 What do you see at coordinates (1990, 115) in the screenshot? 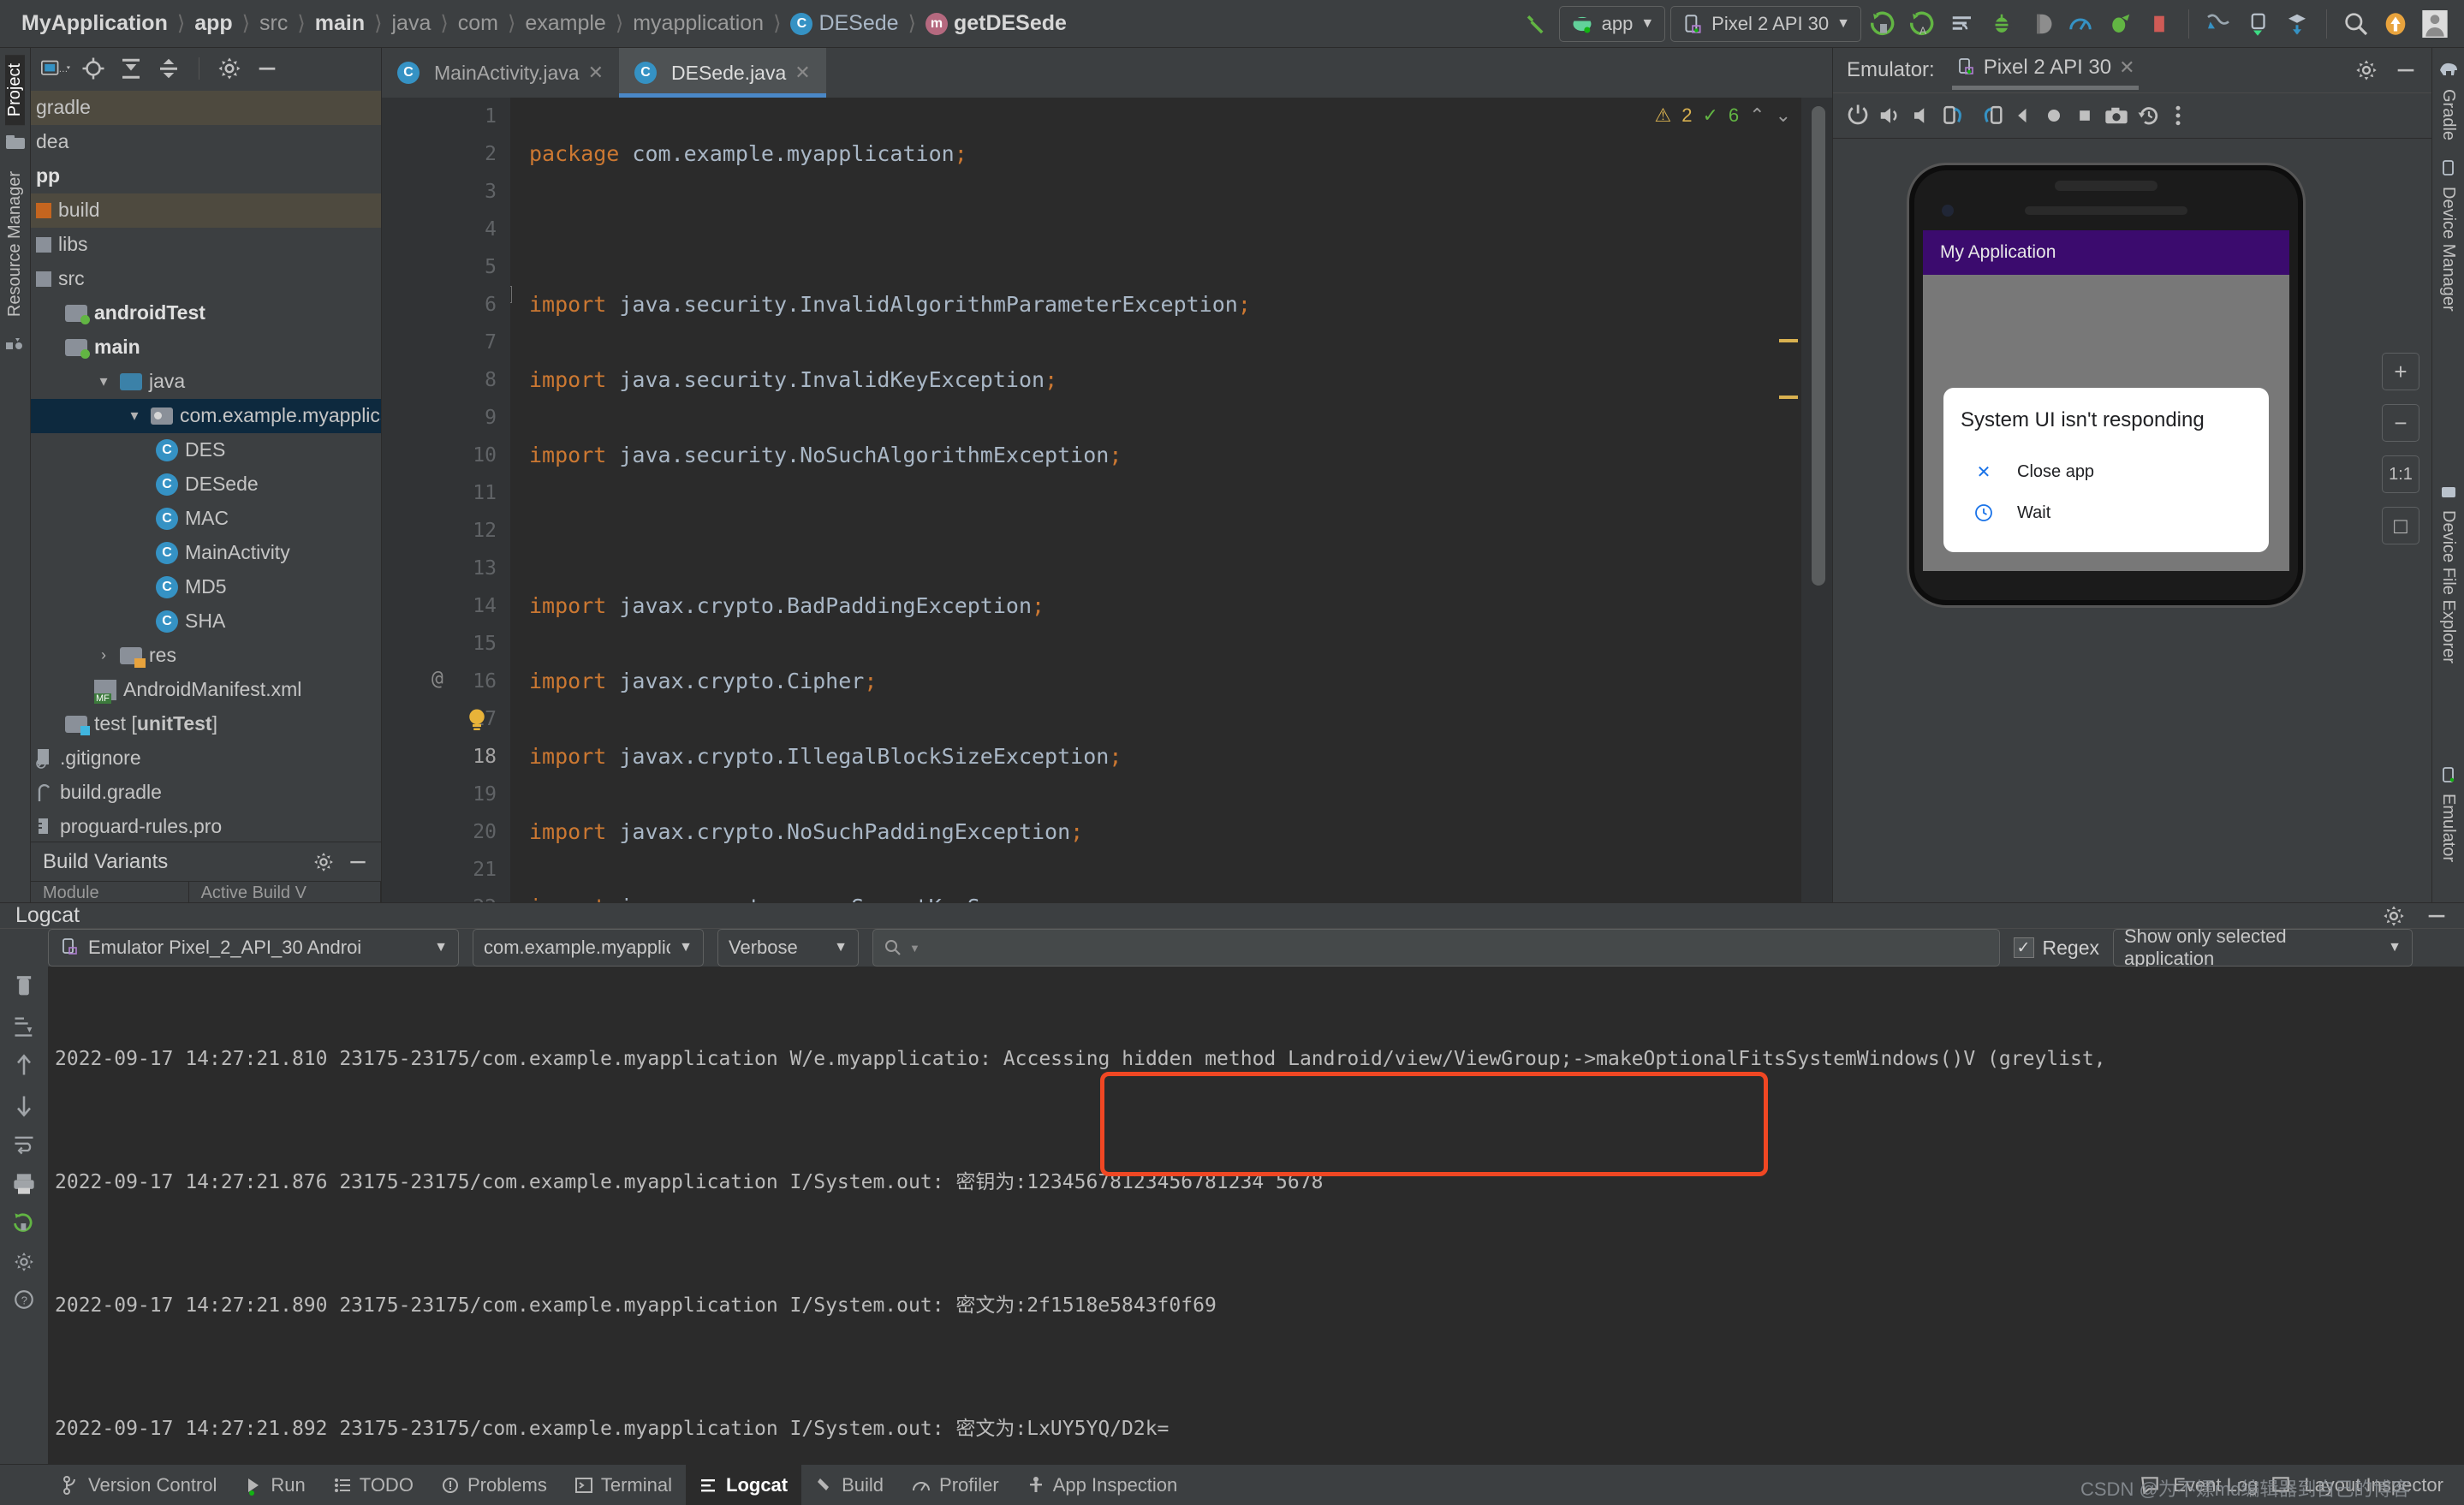
I see `rotate-right-icon` at bounding box center [1990, 115].